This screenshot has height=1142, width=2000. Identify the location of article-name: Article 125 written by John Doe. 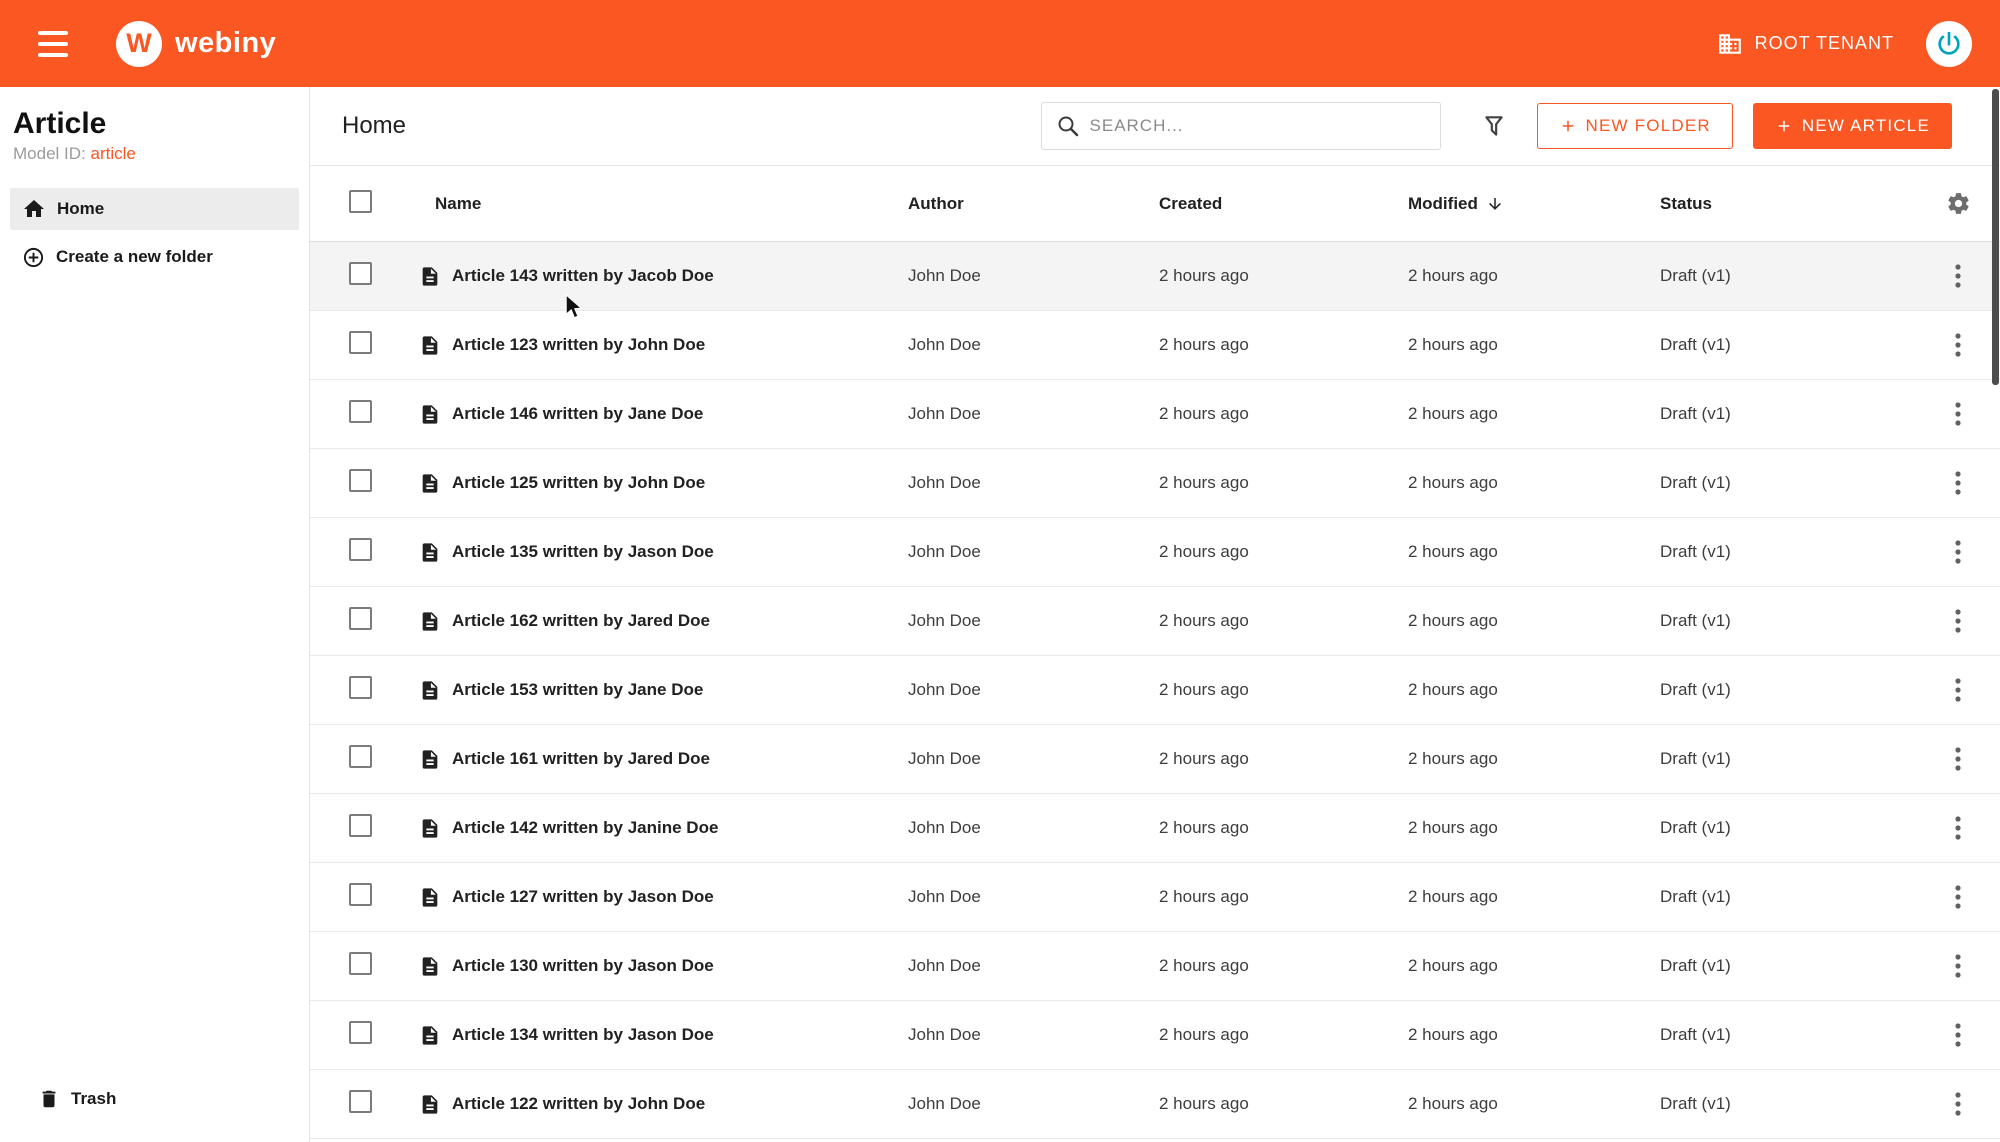
(578, 483).